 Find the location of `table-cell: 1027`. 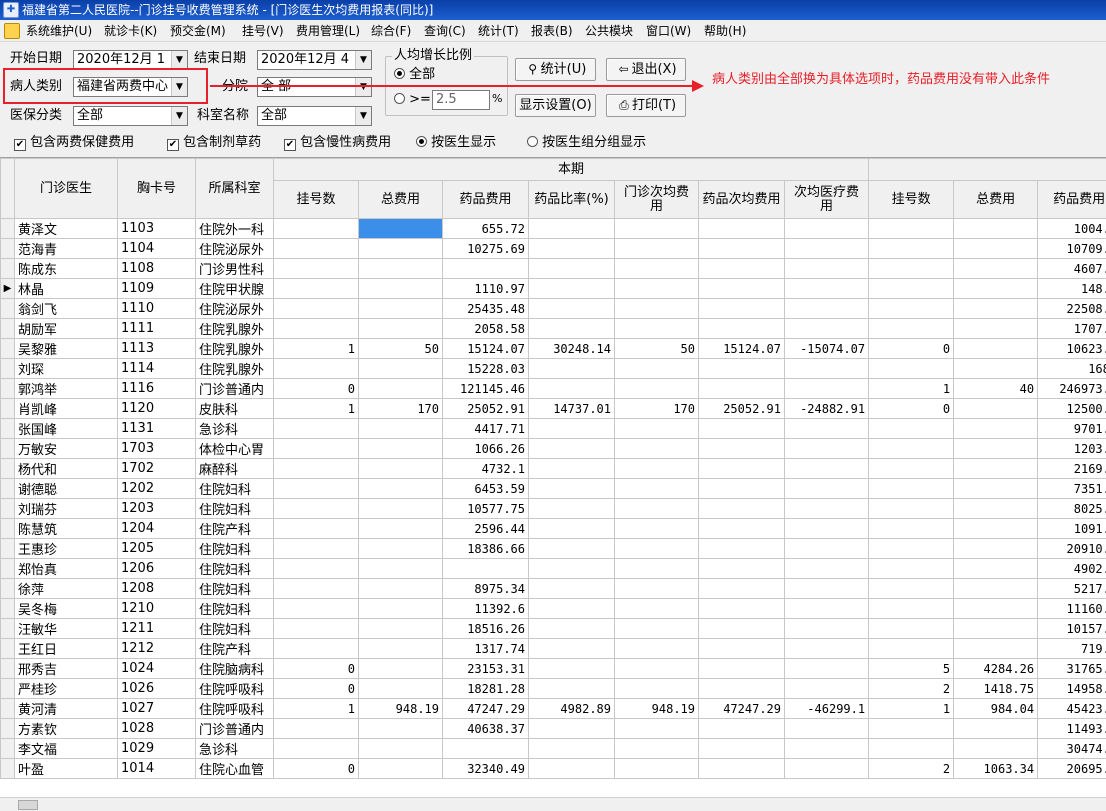

table-cell: 1027 is located at coordinates (156, 708).